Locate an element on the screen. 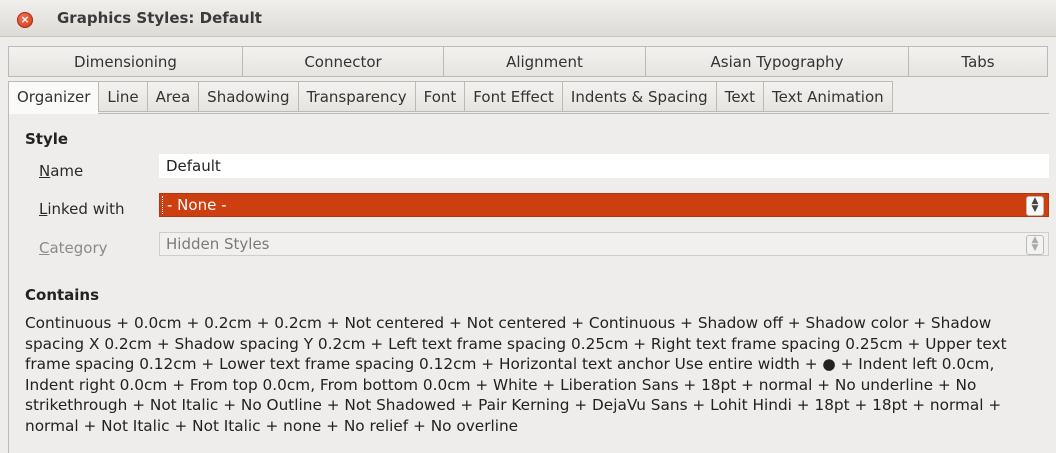 This screenshot has width=1056, height=453. category-label: Category is located at coordinates (73, 248).